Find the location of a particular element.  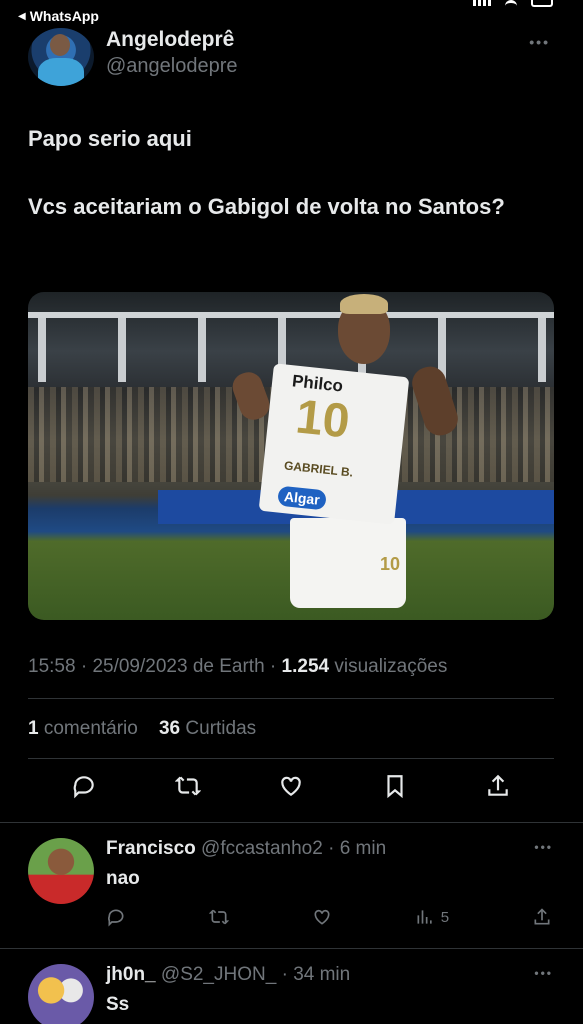

tweet-action-bar is located at coordinates (291, 792).